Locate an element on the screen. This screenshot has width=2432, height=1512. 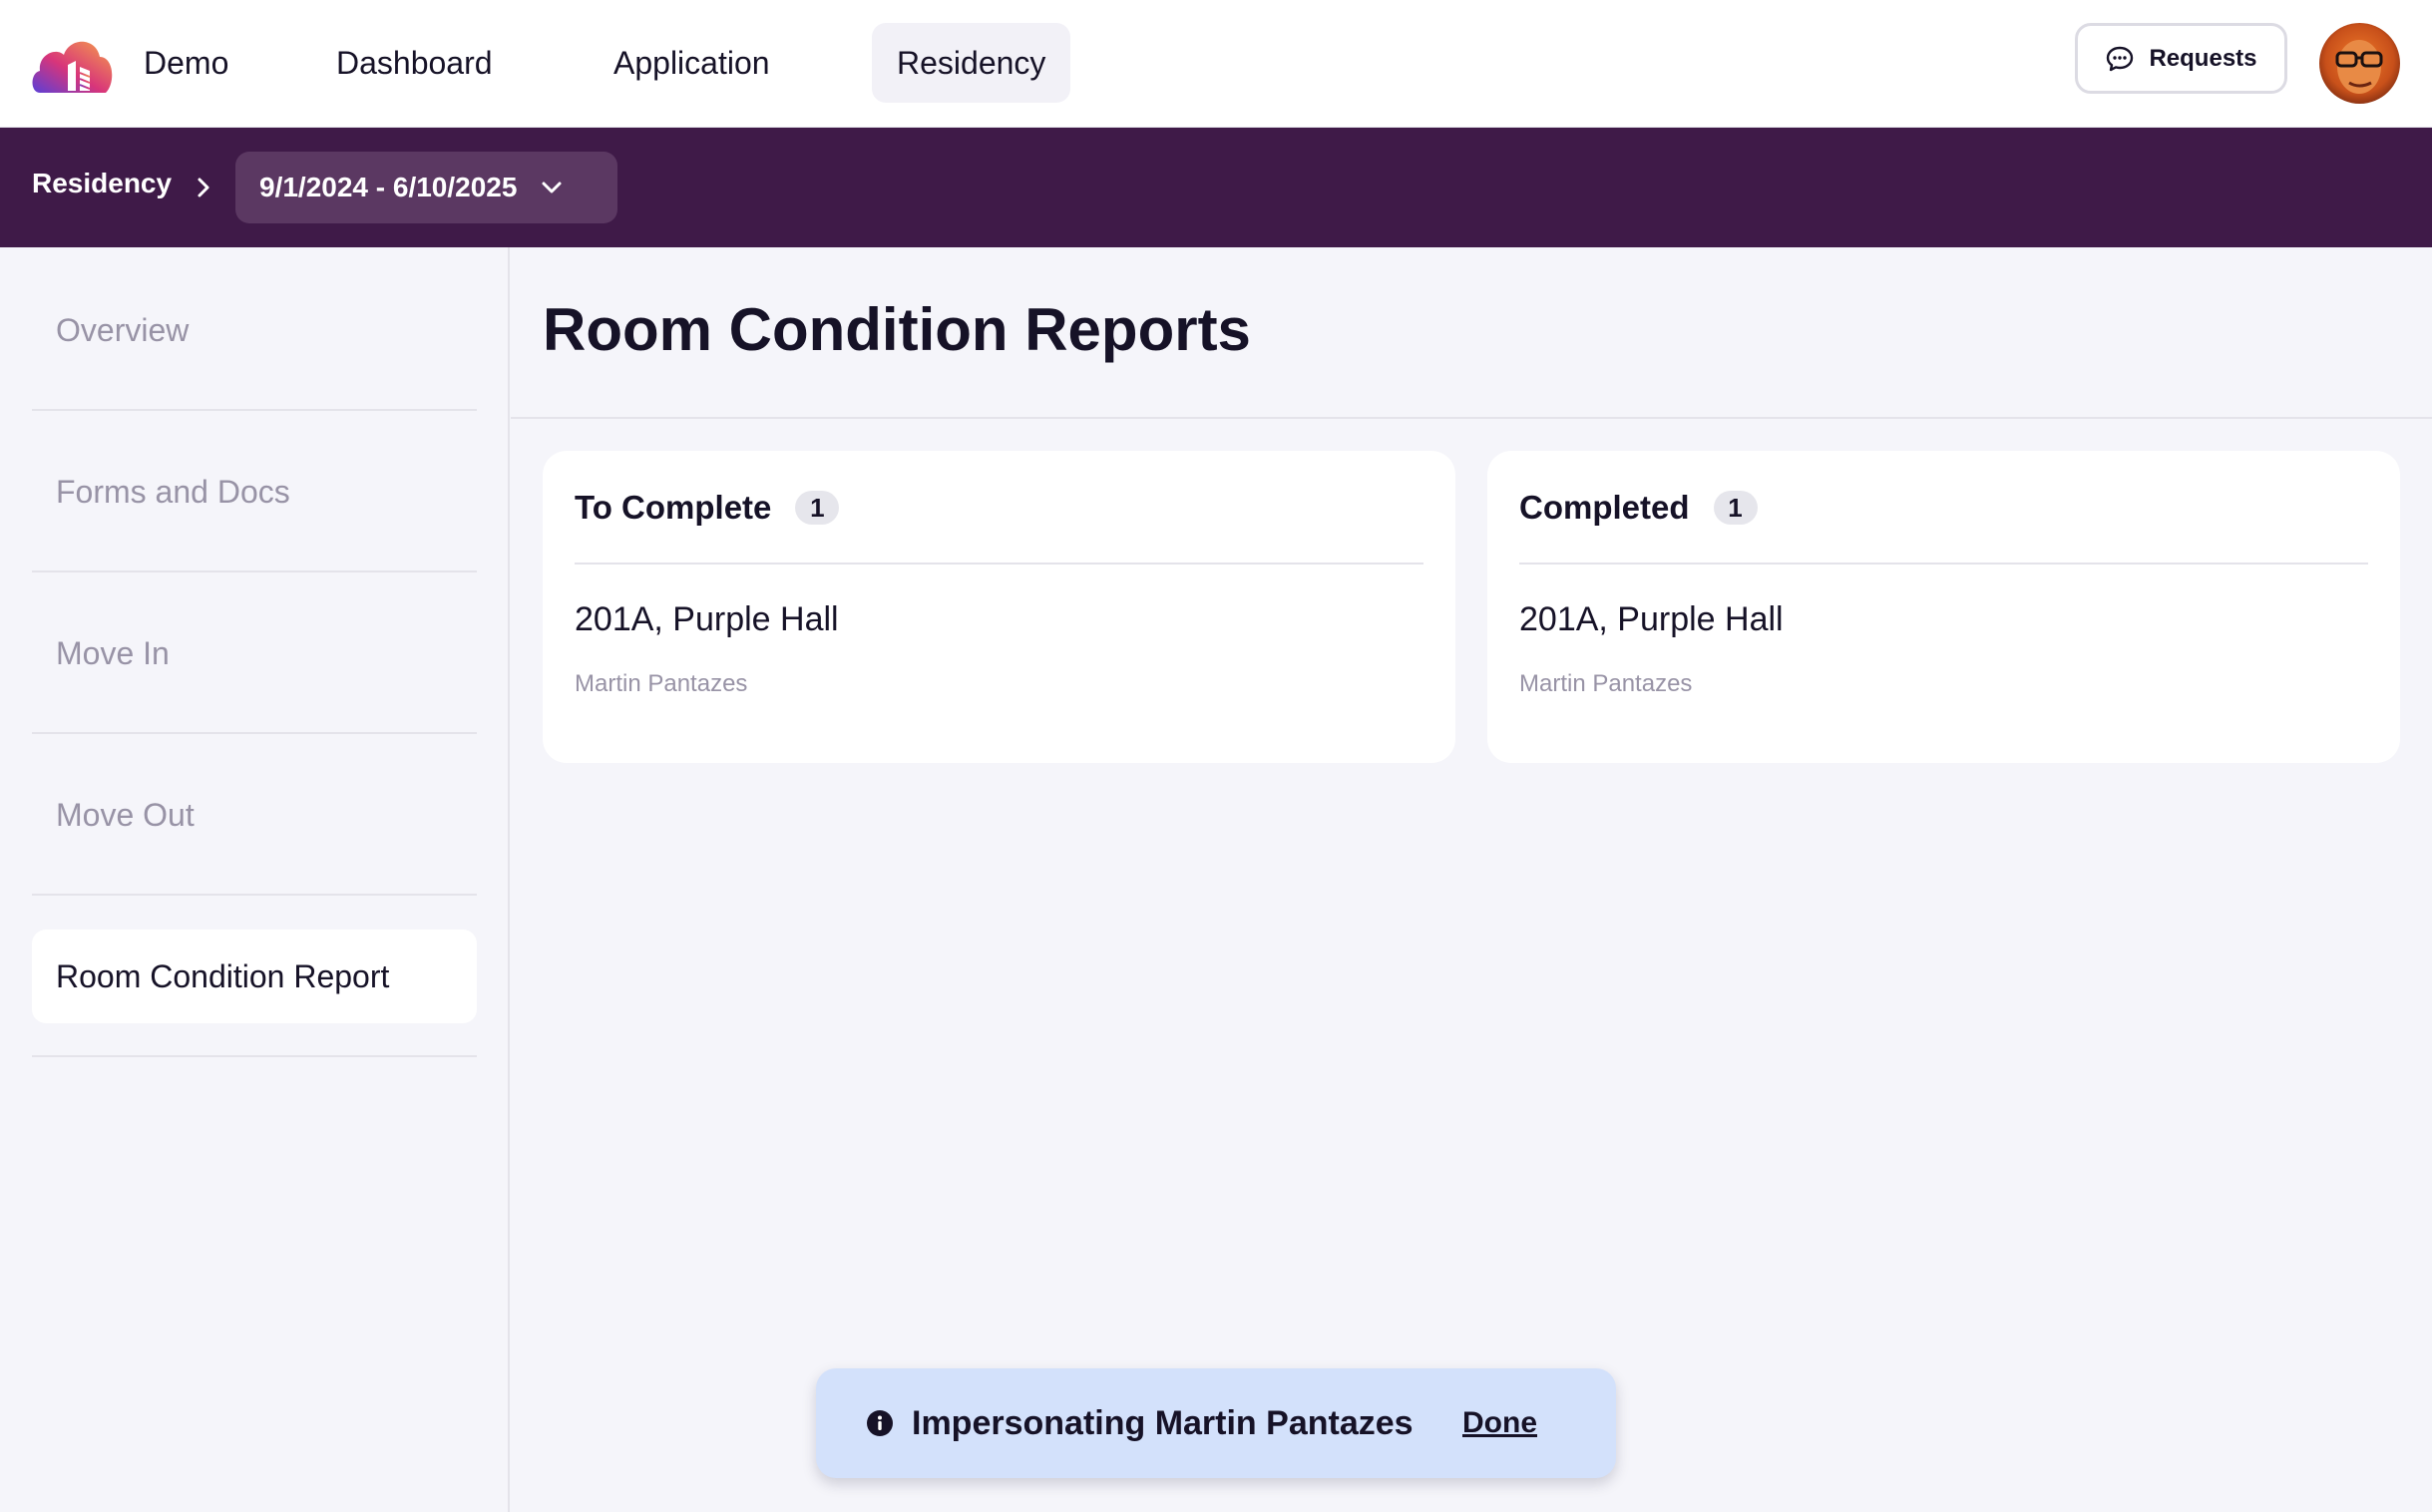
nav-residency: Residency is located at coordinates (971, 63).